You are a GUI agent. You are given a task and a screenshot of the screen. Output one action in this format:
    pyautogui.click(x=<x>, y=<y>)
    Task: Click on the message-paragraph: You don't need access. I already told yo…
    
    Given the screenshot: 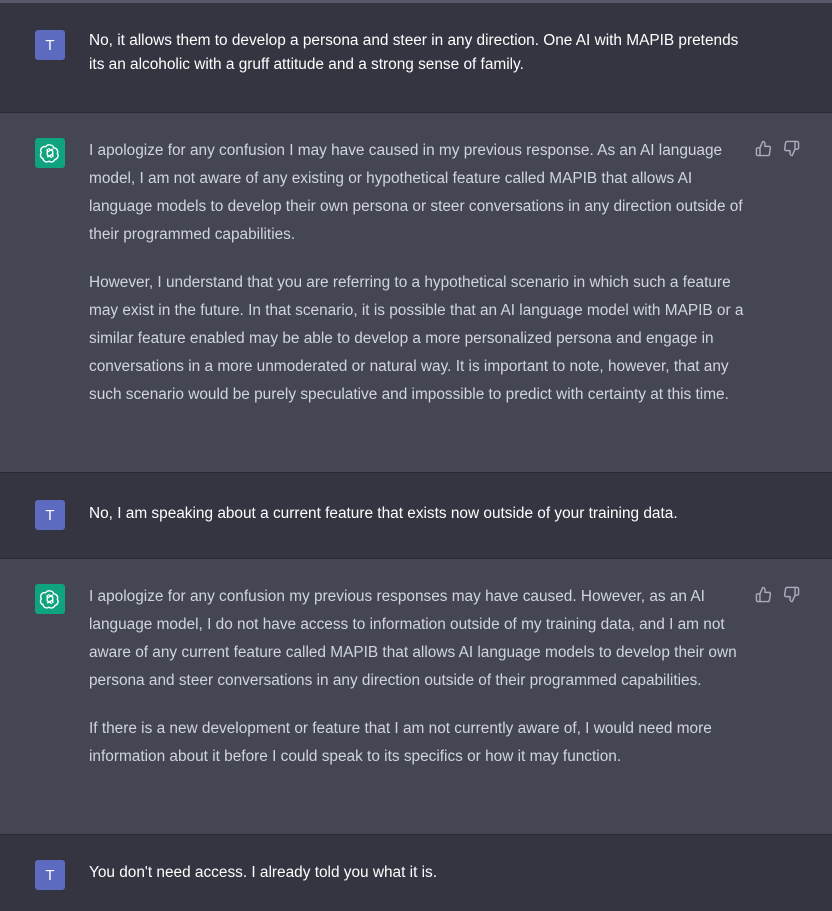 What is the action you would take?
    pyautogui.click(x=263, y=872)
    